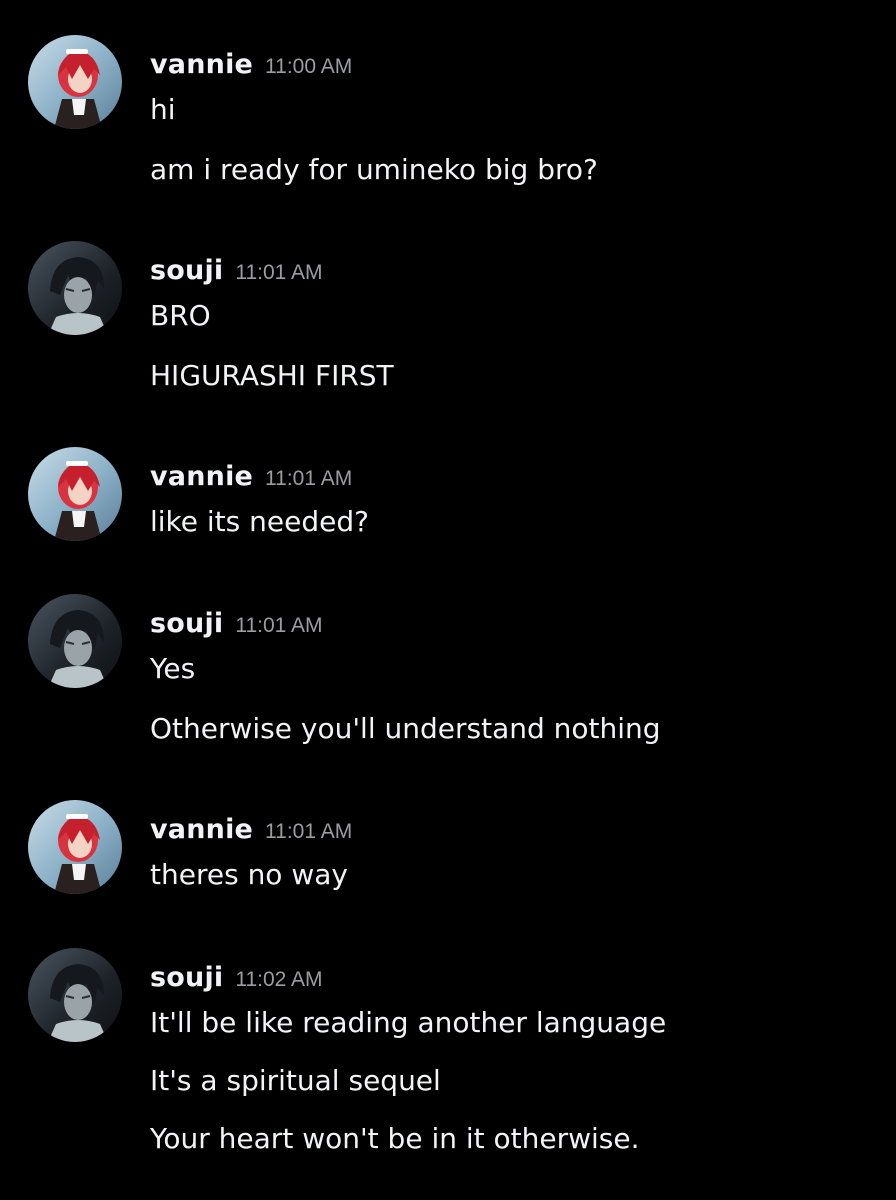 The image size is (896, 1200). Describe the element at coordinates (272, 375) in the screenshot. I see `message-text: HIGURASHI FIRST` at that location.